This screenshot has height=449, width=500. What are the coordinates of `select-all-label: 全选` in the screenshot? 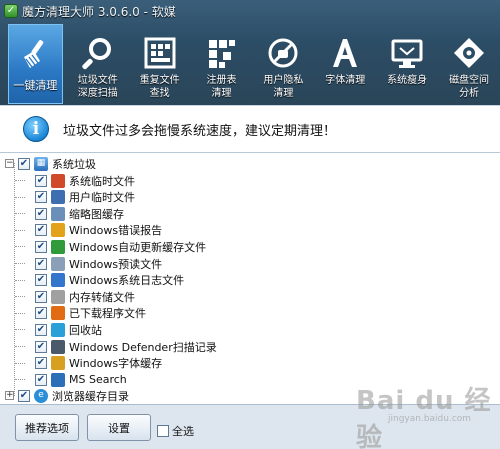 It's located at (183, 431).